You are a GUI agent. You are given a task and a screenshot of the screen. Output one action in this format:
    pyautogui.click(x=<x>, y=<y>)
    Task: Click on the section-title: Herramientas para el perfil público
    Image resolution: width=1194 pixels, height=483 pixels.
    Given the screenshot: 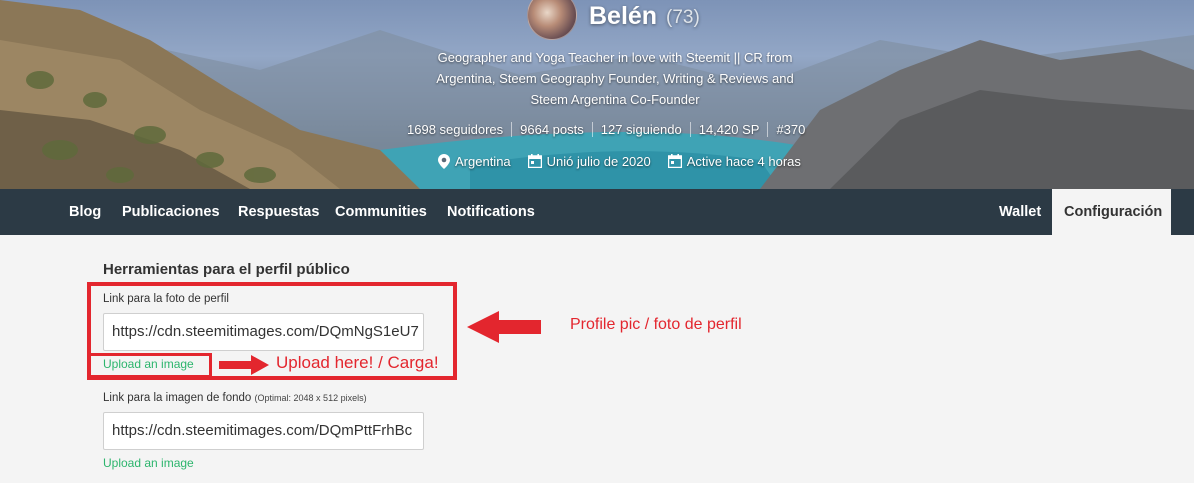 What is the action you would take?
    pyautogui.click(x=226, y=269)
    